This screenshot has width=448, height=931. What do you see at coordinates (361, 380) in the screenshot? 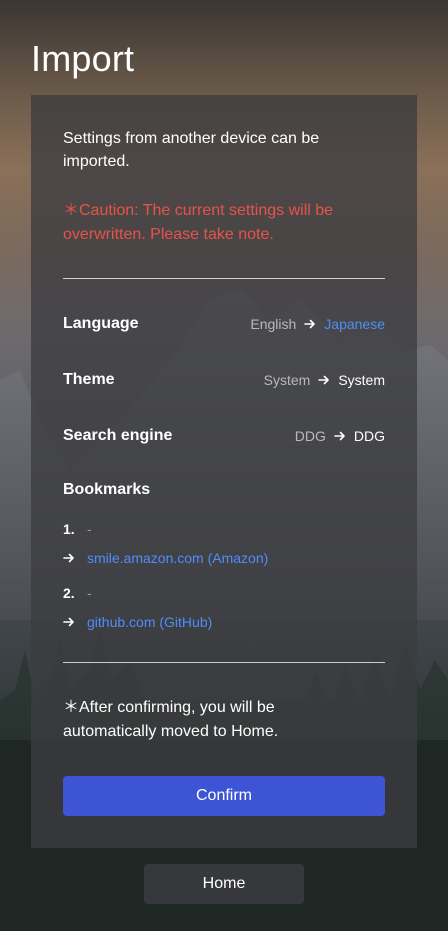
I see `setting-to-value: System` at bounding box center [361, 380].